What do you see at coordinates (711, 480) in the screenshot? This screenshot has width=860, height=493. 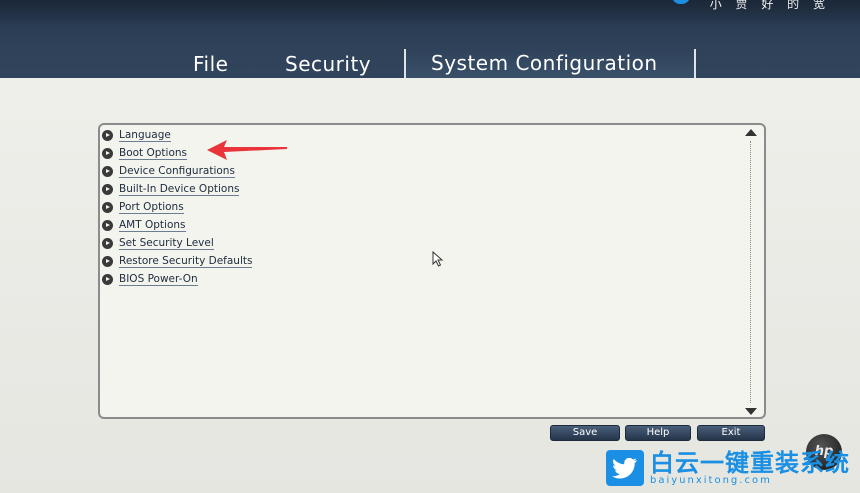 I see `watermark-sub-text: baiyunxitong.com` at bounding box center [711, 480].